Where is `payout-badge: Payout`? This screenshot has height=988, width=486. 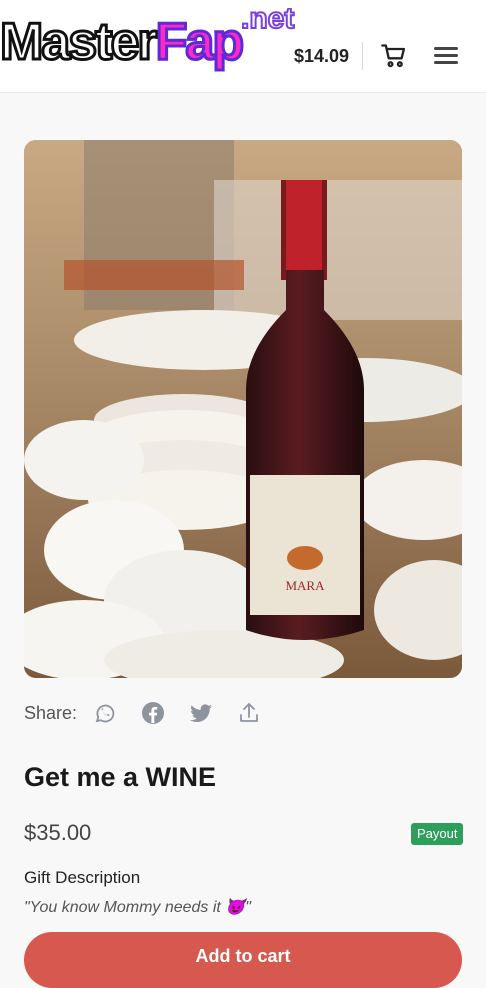
payout-badge: Payout is located at coordinates (437, 834).